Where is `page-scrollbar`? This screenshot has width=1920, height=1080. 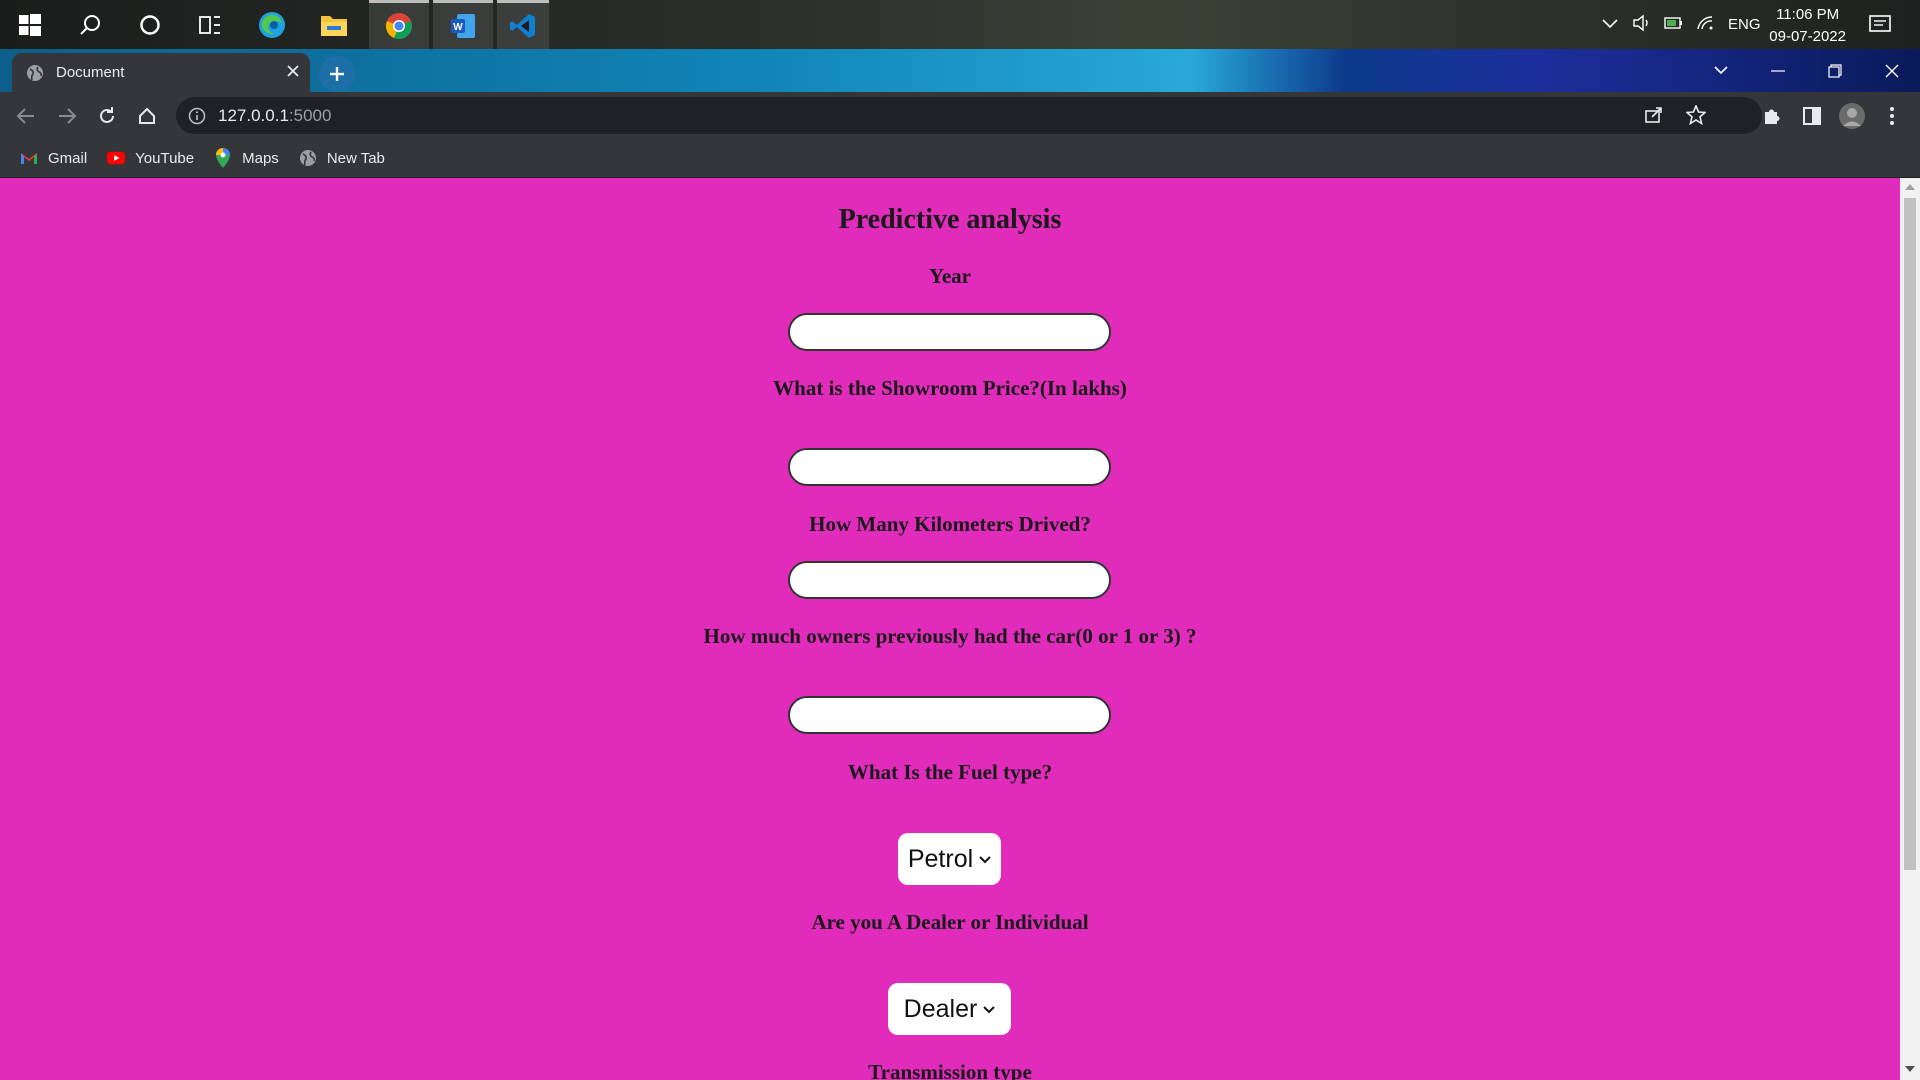 page-scrollbar is located at coordinates (1910, 629).